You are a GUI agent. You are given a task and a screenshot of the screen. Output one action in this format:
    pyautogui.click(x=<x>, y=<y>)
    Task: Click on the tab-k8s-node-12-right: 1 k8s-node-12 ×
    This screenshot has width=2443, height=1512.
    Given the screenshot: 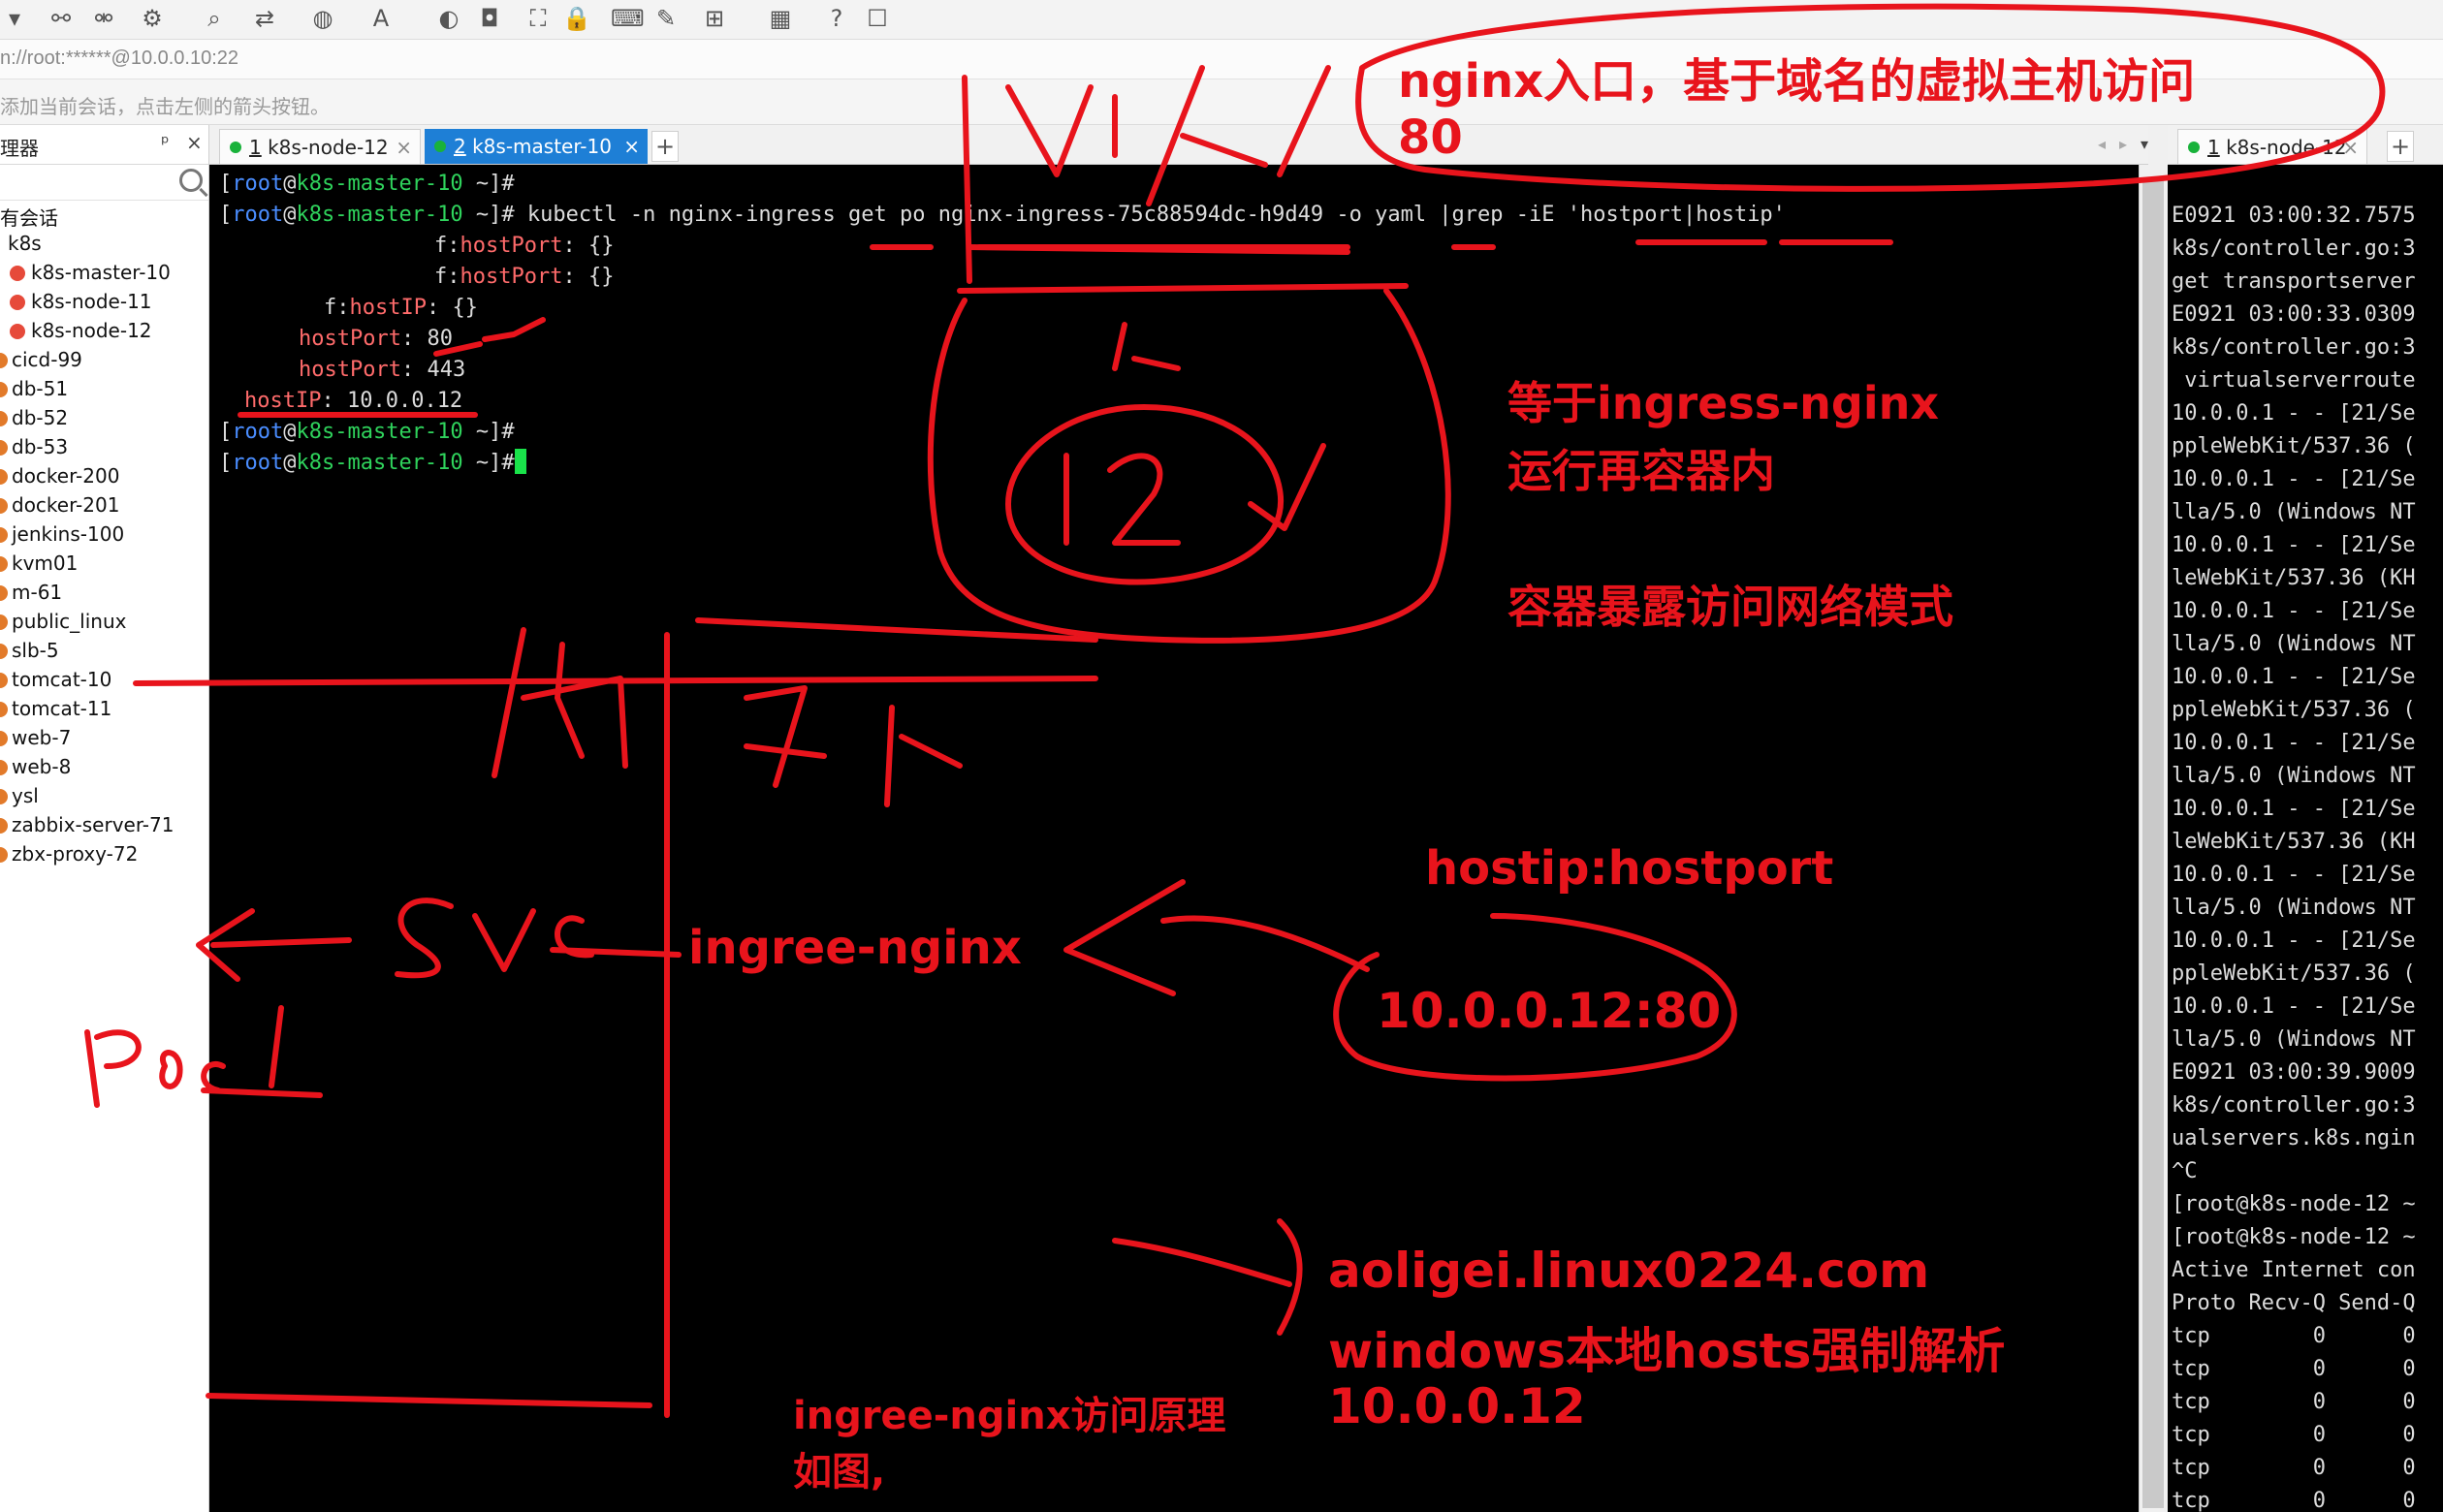 What is the action you would take?
    pyautogui.click(x=2272, y=147)
    